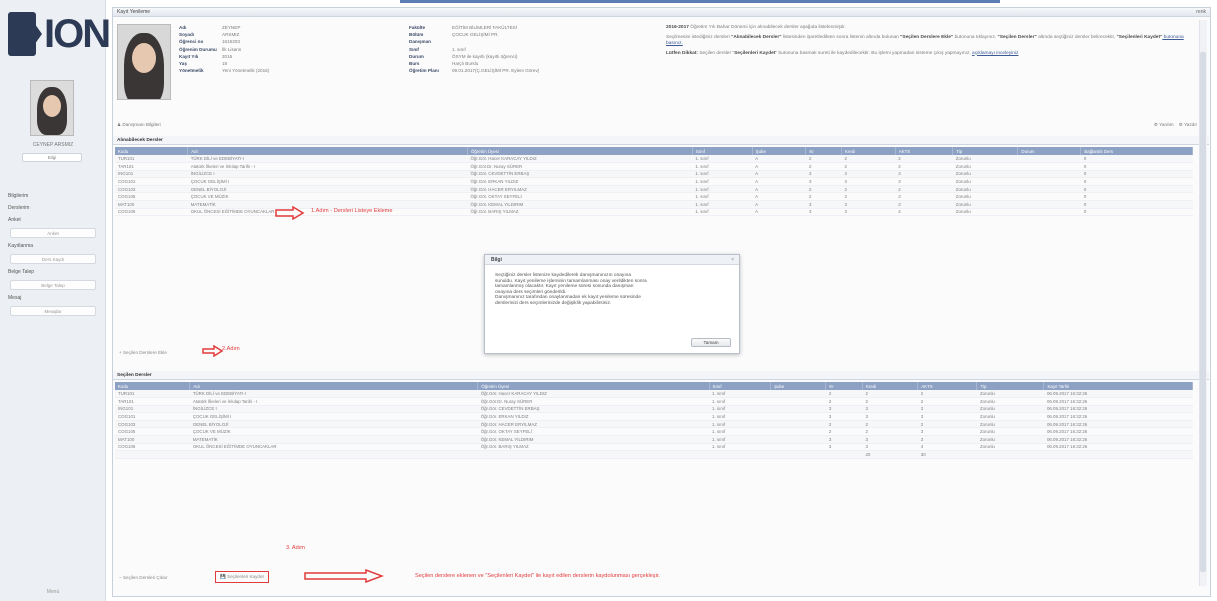 Image resolution: width=1217 pixels, height=601 pixels. Describe the element at coordinates (52, 157) in the screenshot. I see `profile-button: Bilgi` at that location.